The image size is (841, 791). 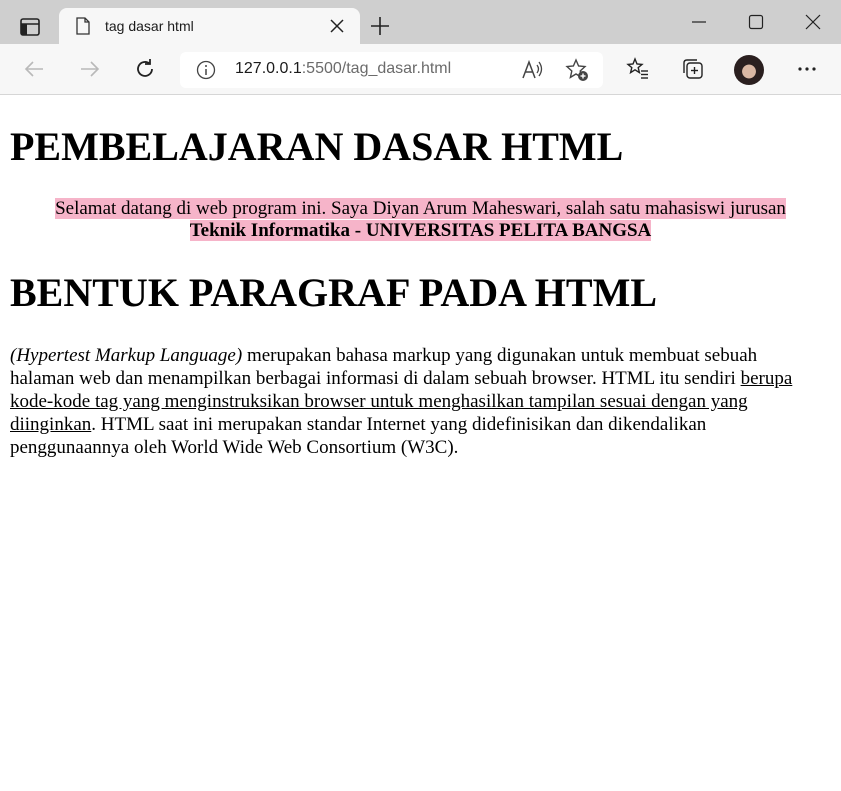 I want to click on url-host: 127.0.0.1, so click(x=268, y=68).